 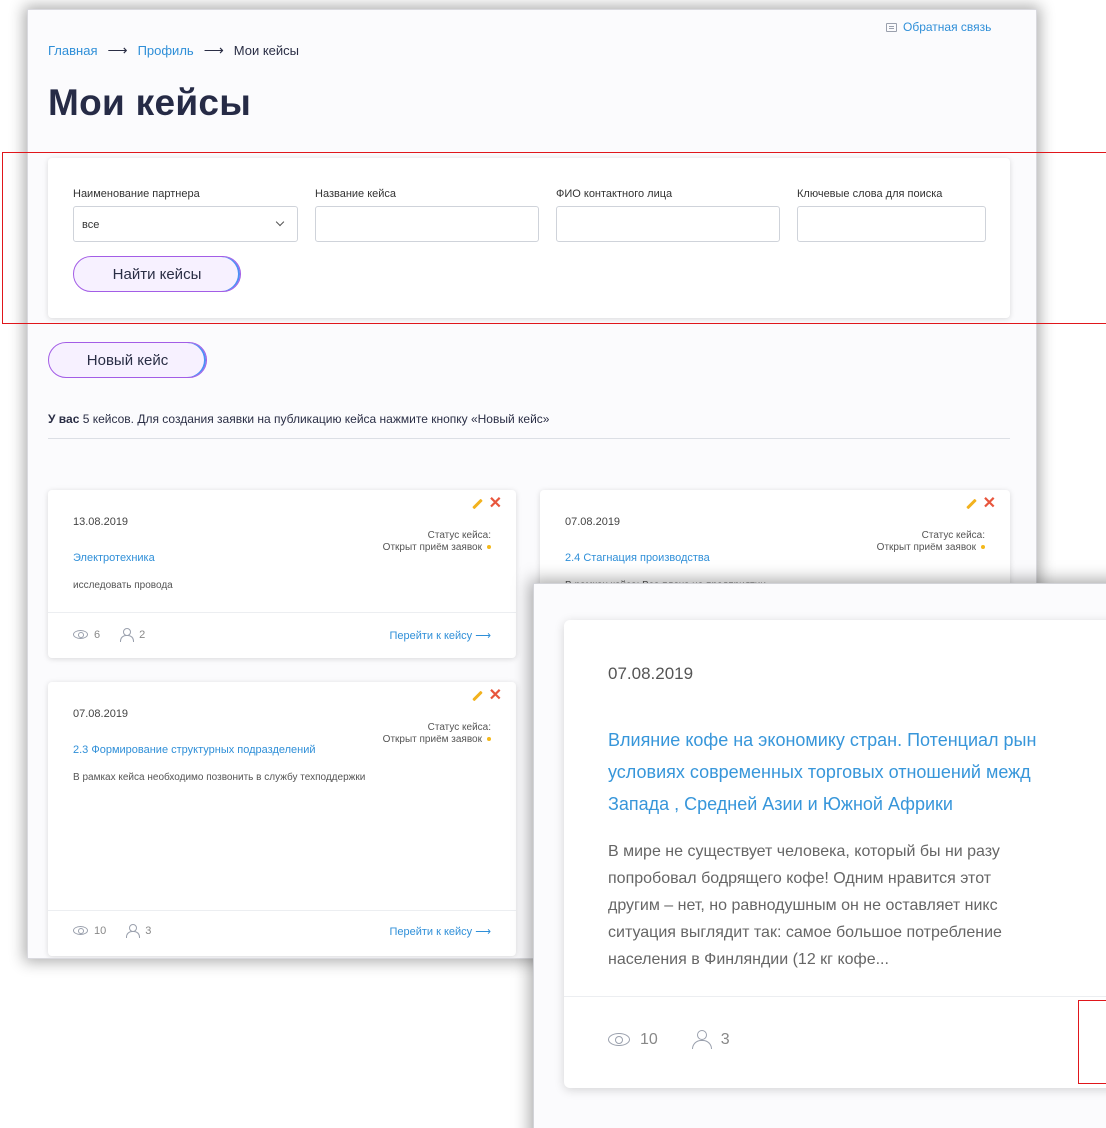 I want to click on case-stats: 10 3, so click(x=112, y=931).